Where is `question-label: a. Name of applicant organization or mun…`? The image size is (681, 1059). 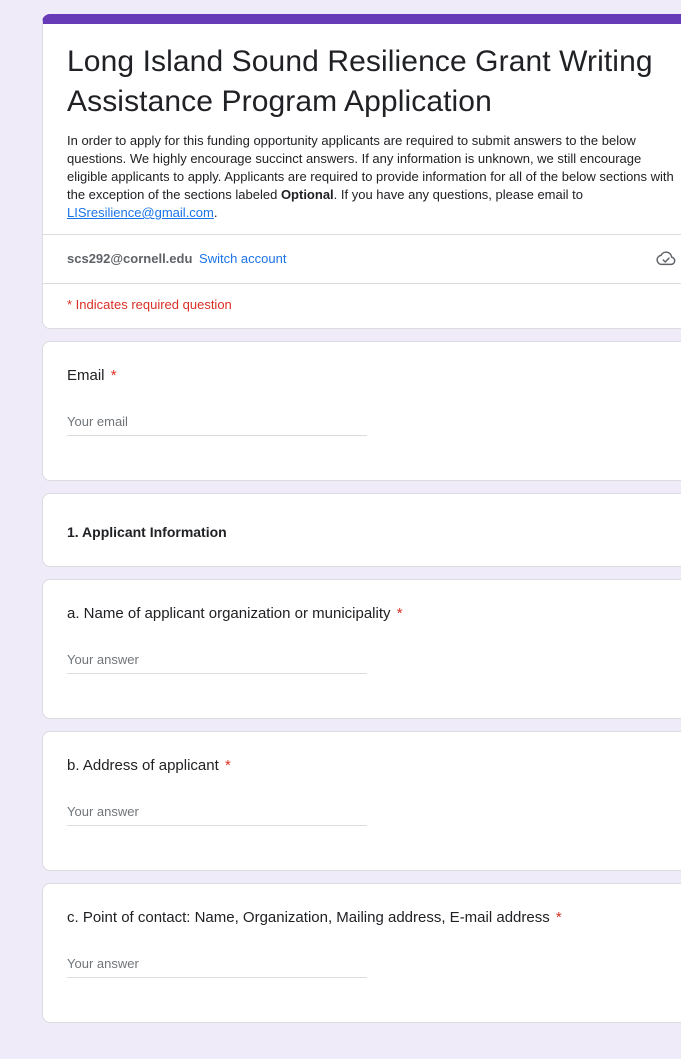 question-label: a. Name of applicant organization or mun… is located at coordinates (372, 614).